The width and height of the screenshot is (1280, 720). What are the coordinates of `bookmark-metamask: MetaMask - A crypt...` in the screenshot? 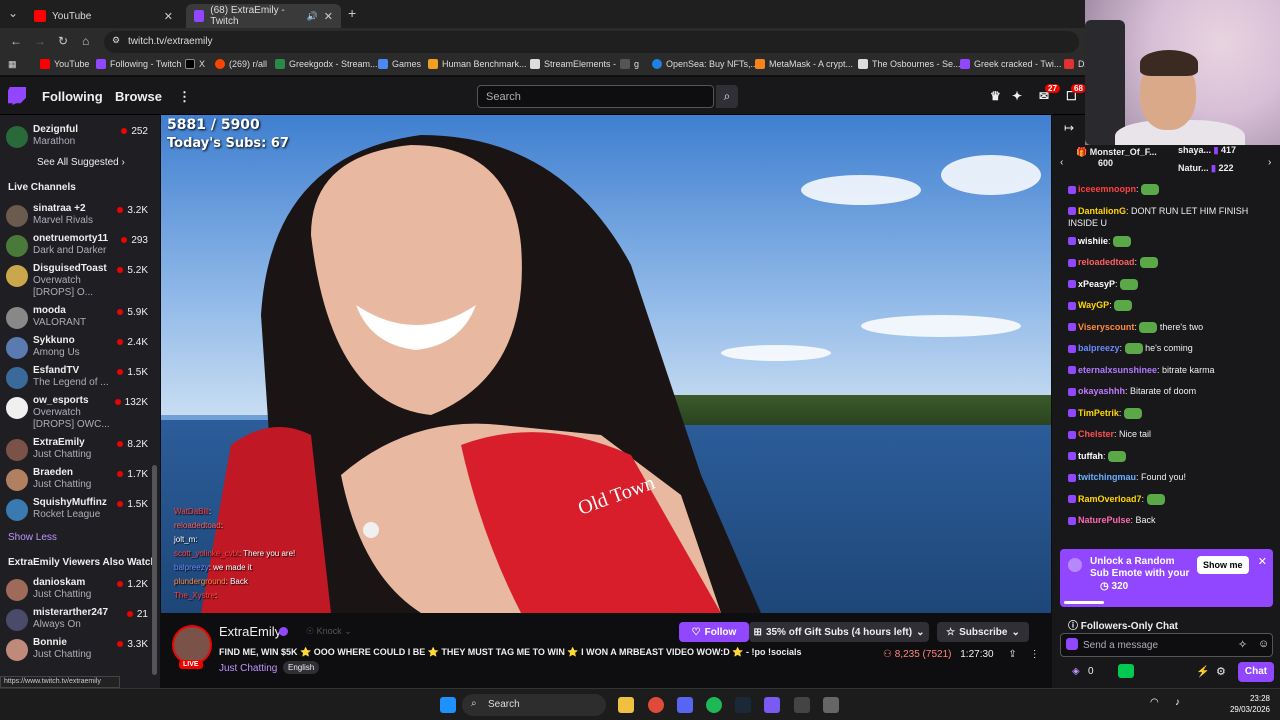 It's located at (804, 64).